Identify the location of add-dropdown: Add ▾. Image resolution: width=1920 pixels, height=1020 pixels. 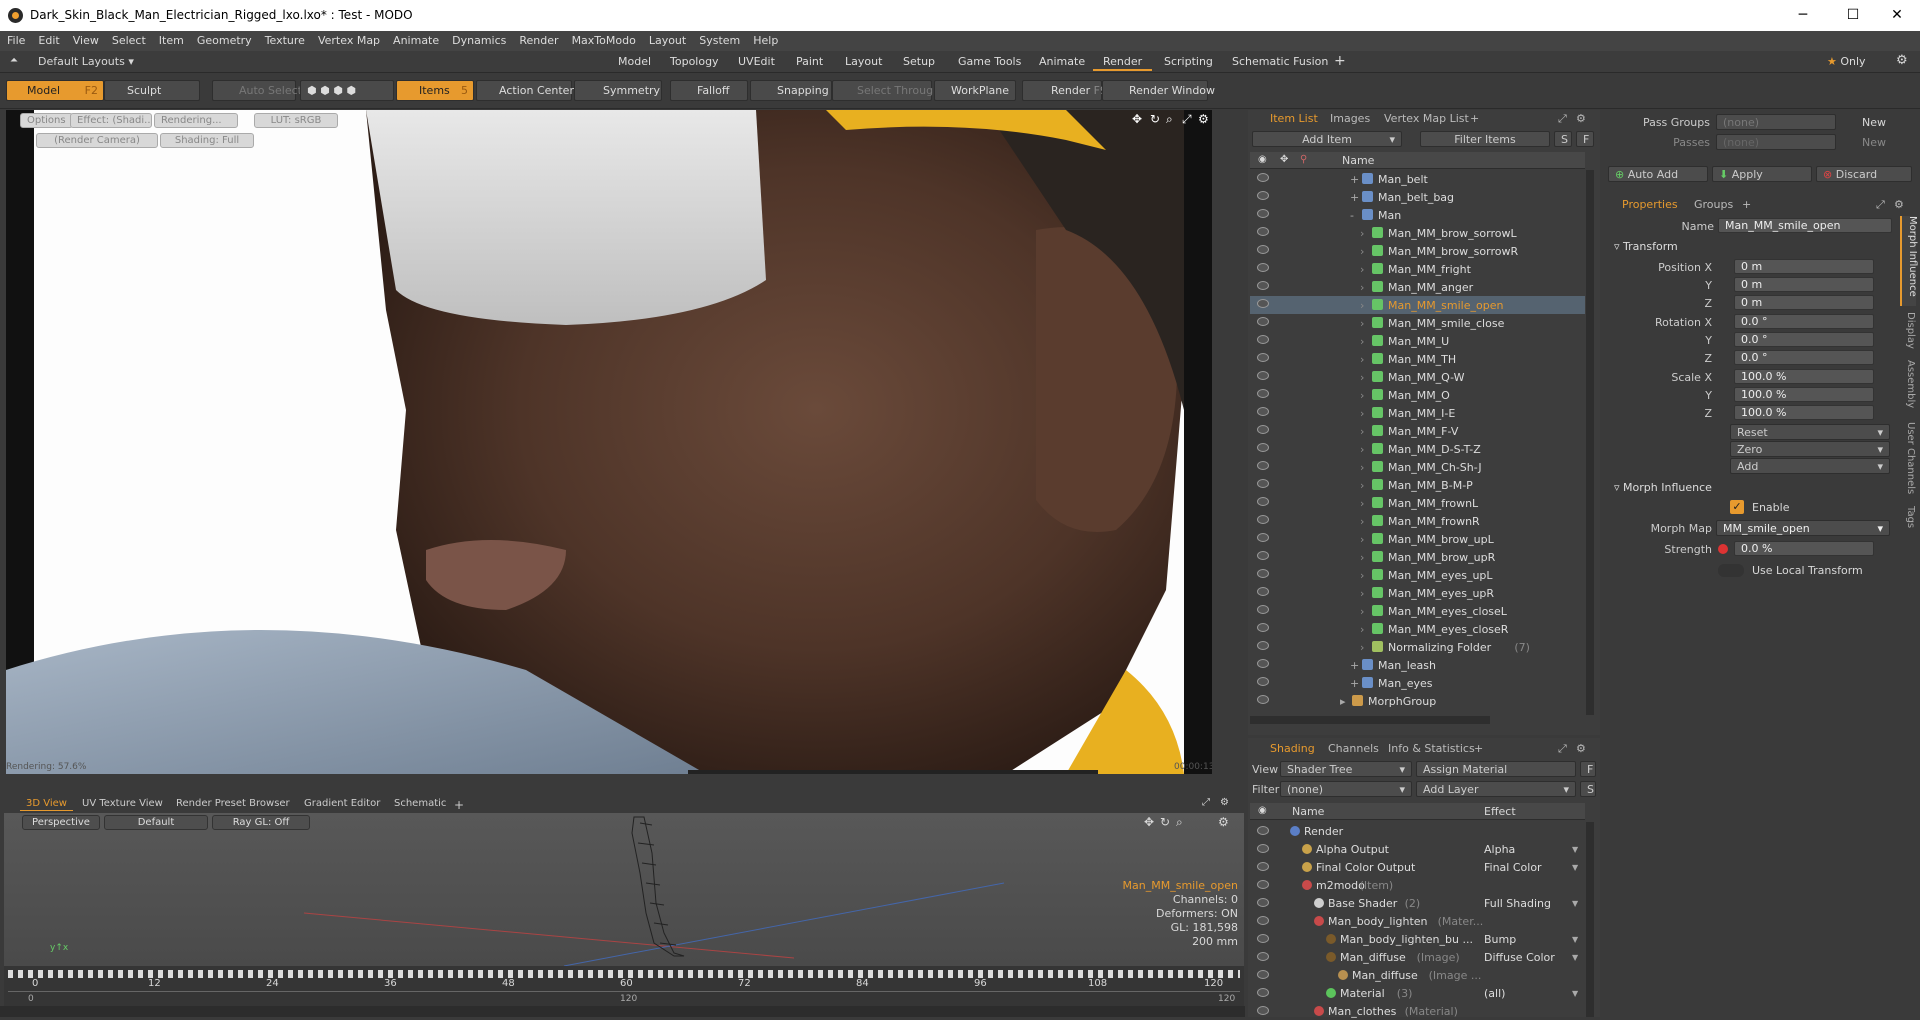
(1810, 466).